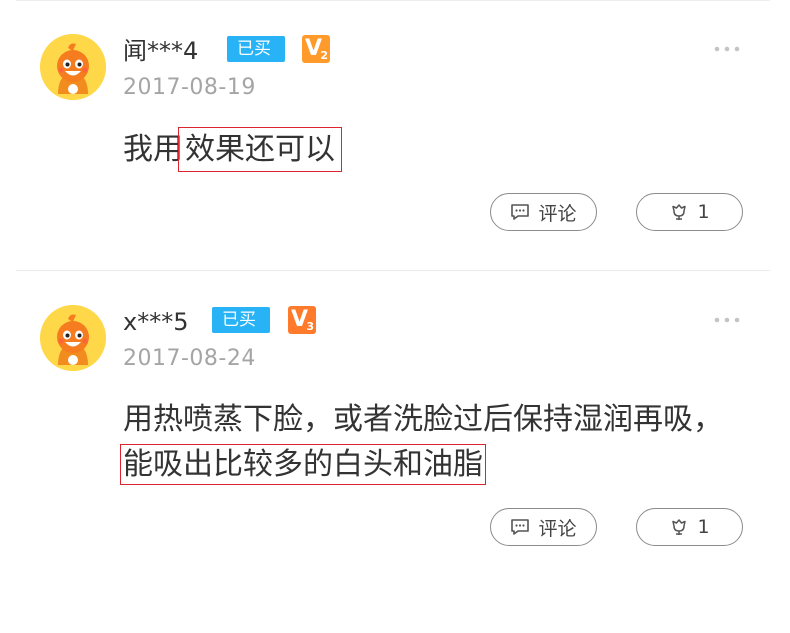 This screenshot has width=790, height=633. I want to click on level-number: 2, so click(324, 55).